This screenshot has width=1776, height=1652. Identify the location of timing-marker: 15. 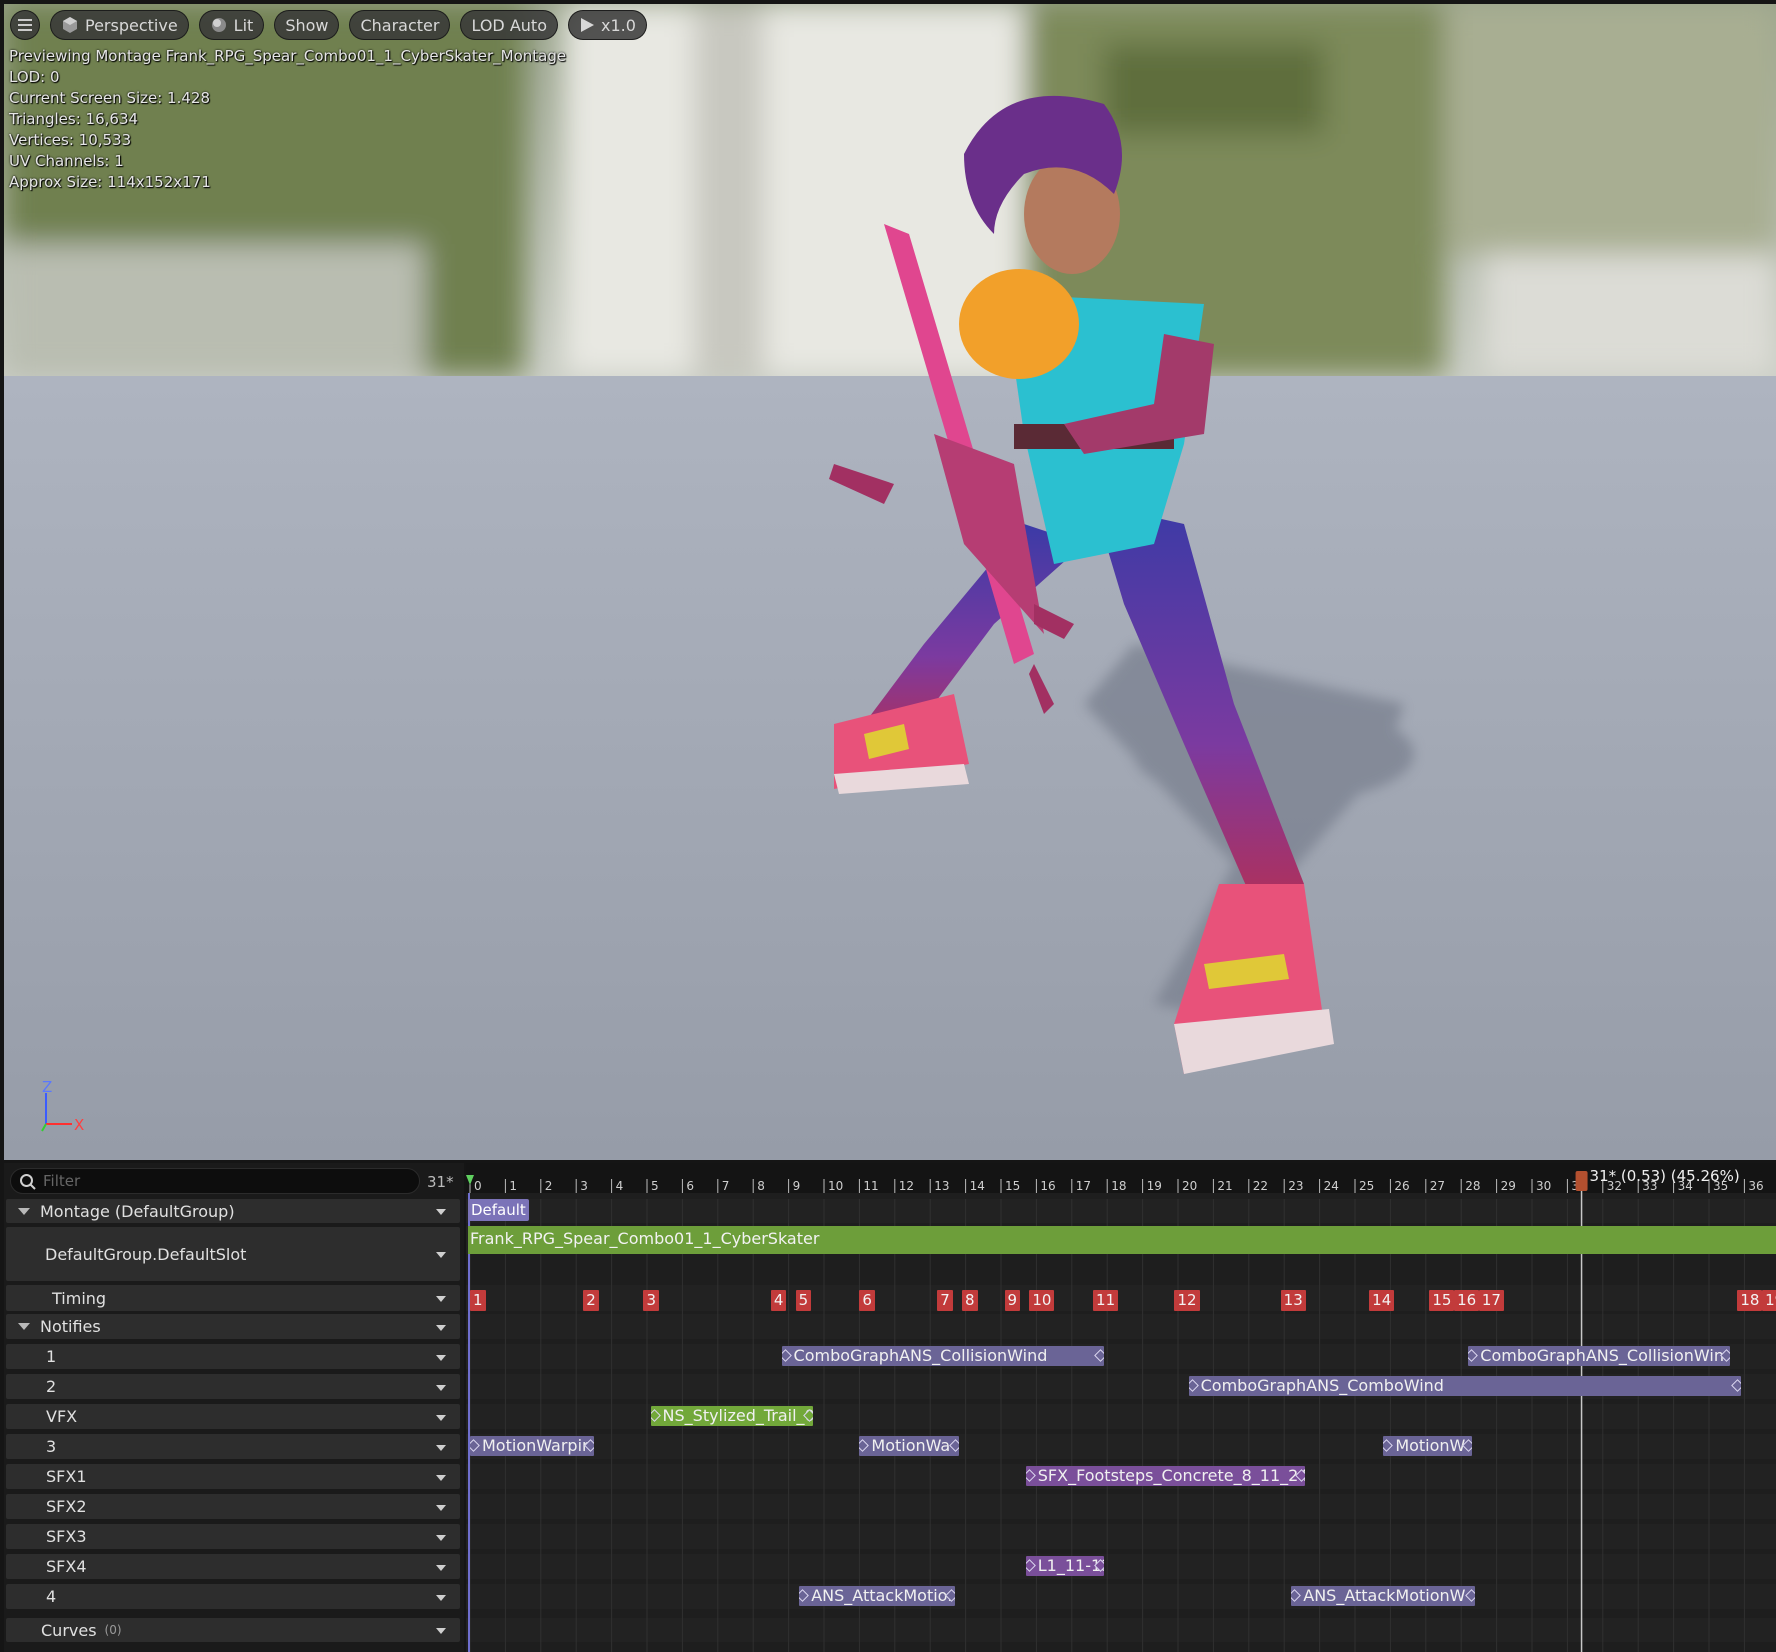
(1442, 1300).